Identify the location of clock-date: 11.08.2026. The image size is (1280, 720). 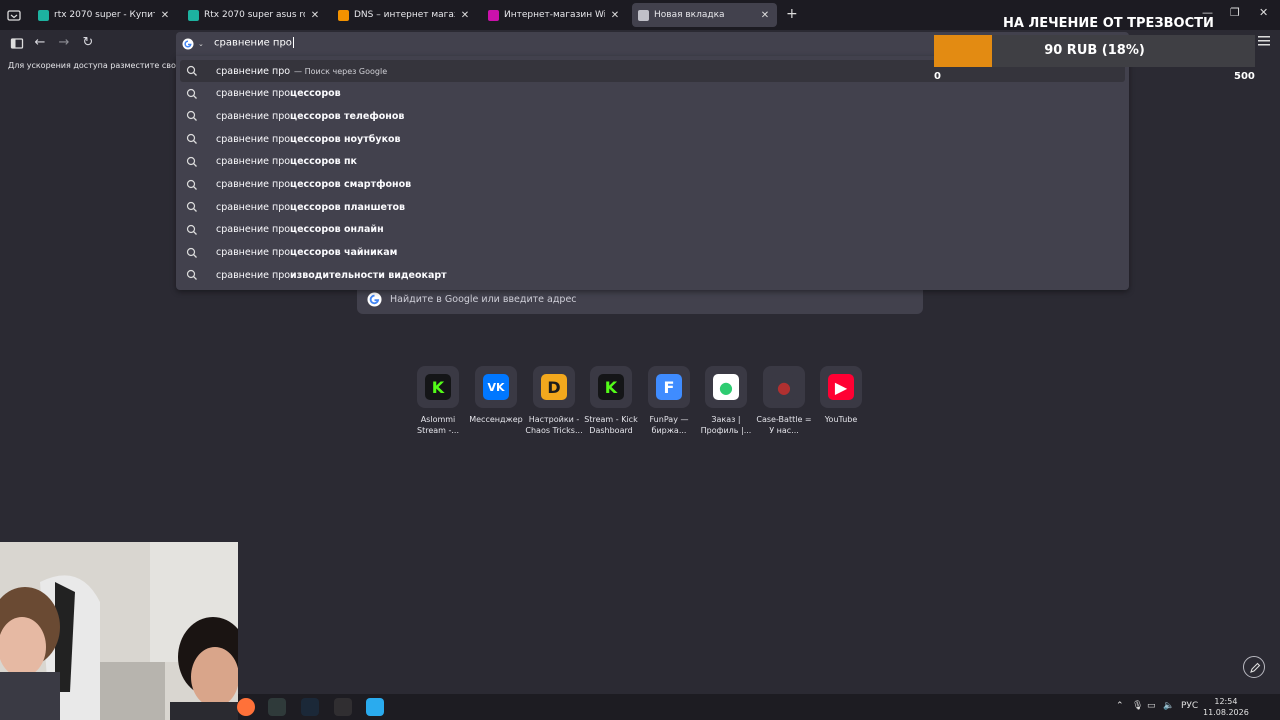
(1226, 712).